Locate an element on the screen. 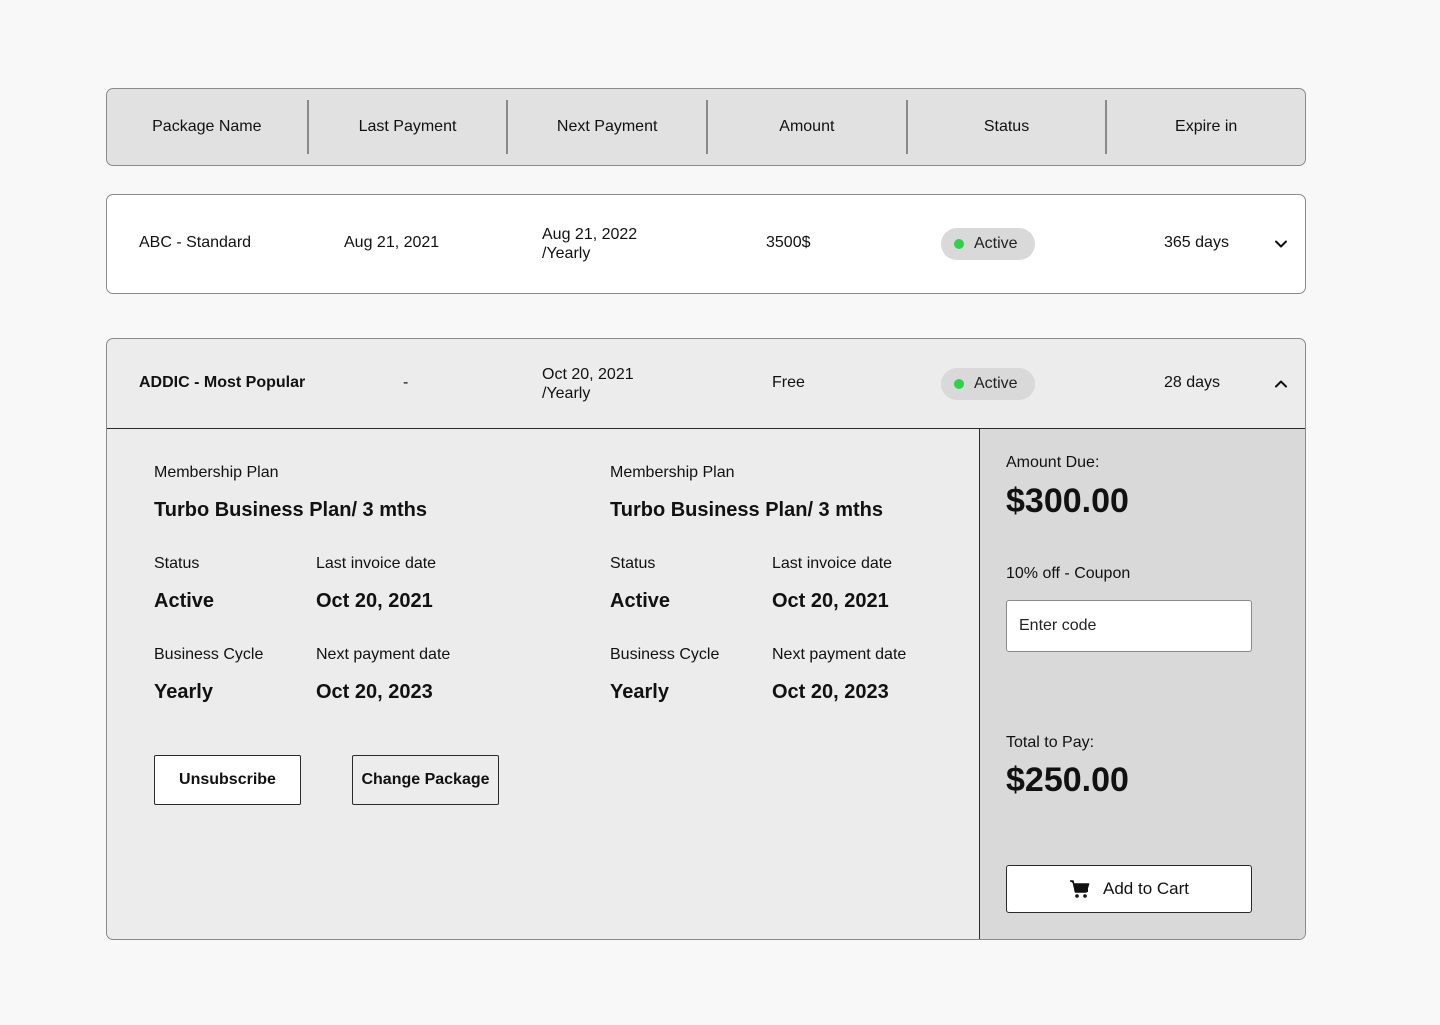 This screenshot has height=1025, width=1440. column-header-next-payment: Next Payment is located at coordinates (606, 127).